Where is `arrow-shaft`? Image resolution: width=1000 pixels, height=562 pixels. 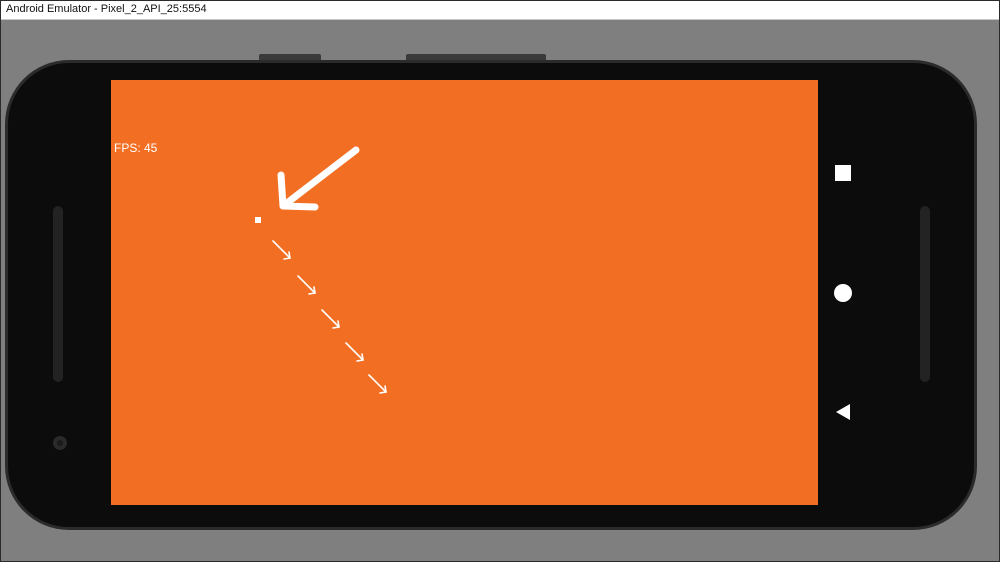 arrow-shaft is located at coordinates (319, 178).